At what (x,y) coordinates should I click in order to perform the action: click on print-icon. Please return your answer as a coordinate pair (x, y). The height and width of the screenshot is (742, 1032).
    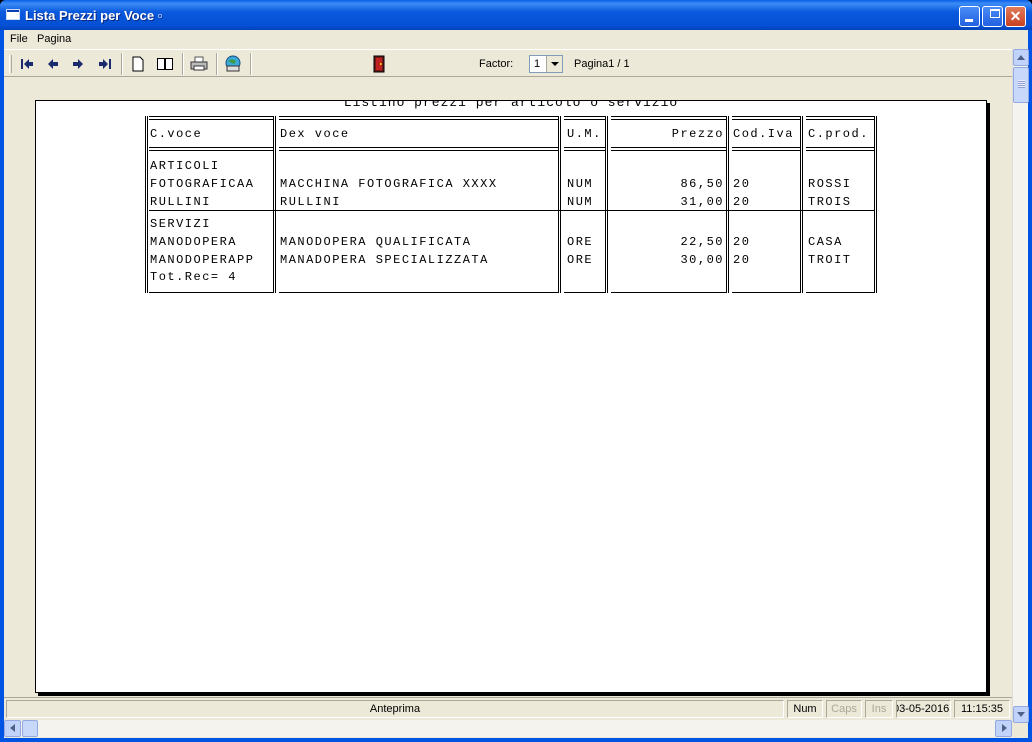
    Looking at the image, I should click on (199, 63).